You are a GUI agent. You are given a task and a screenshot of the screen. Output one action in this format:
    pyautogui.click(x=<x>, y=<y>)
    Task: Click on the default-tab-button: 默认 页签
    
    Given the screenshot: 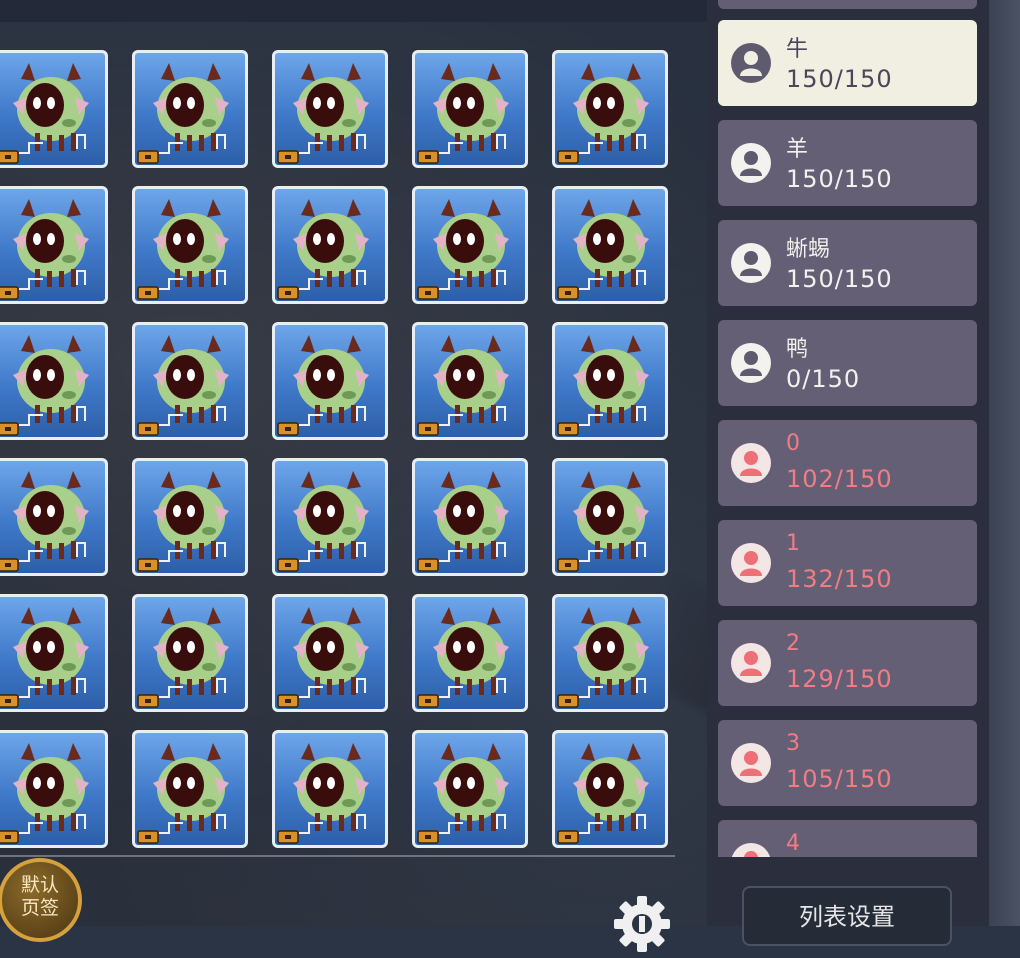 What is the action you would take?
    pyautogui.click(x=41, y=900)
    